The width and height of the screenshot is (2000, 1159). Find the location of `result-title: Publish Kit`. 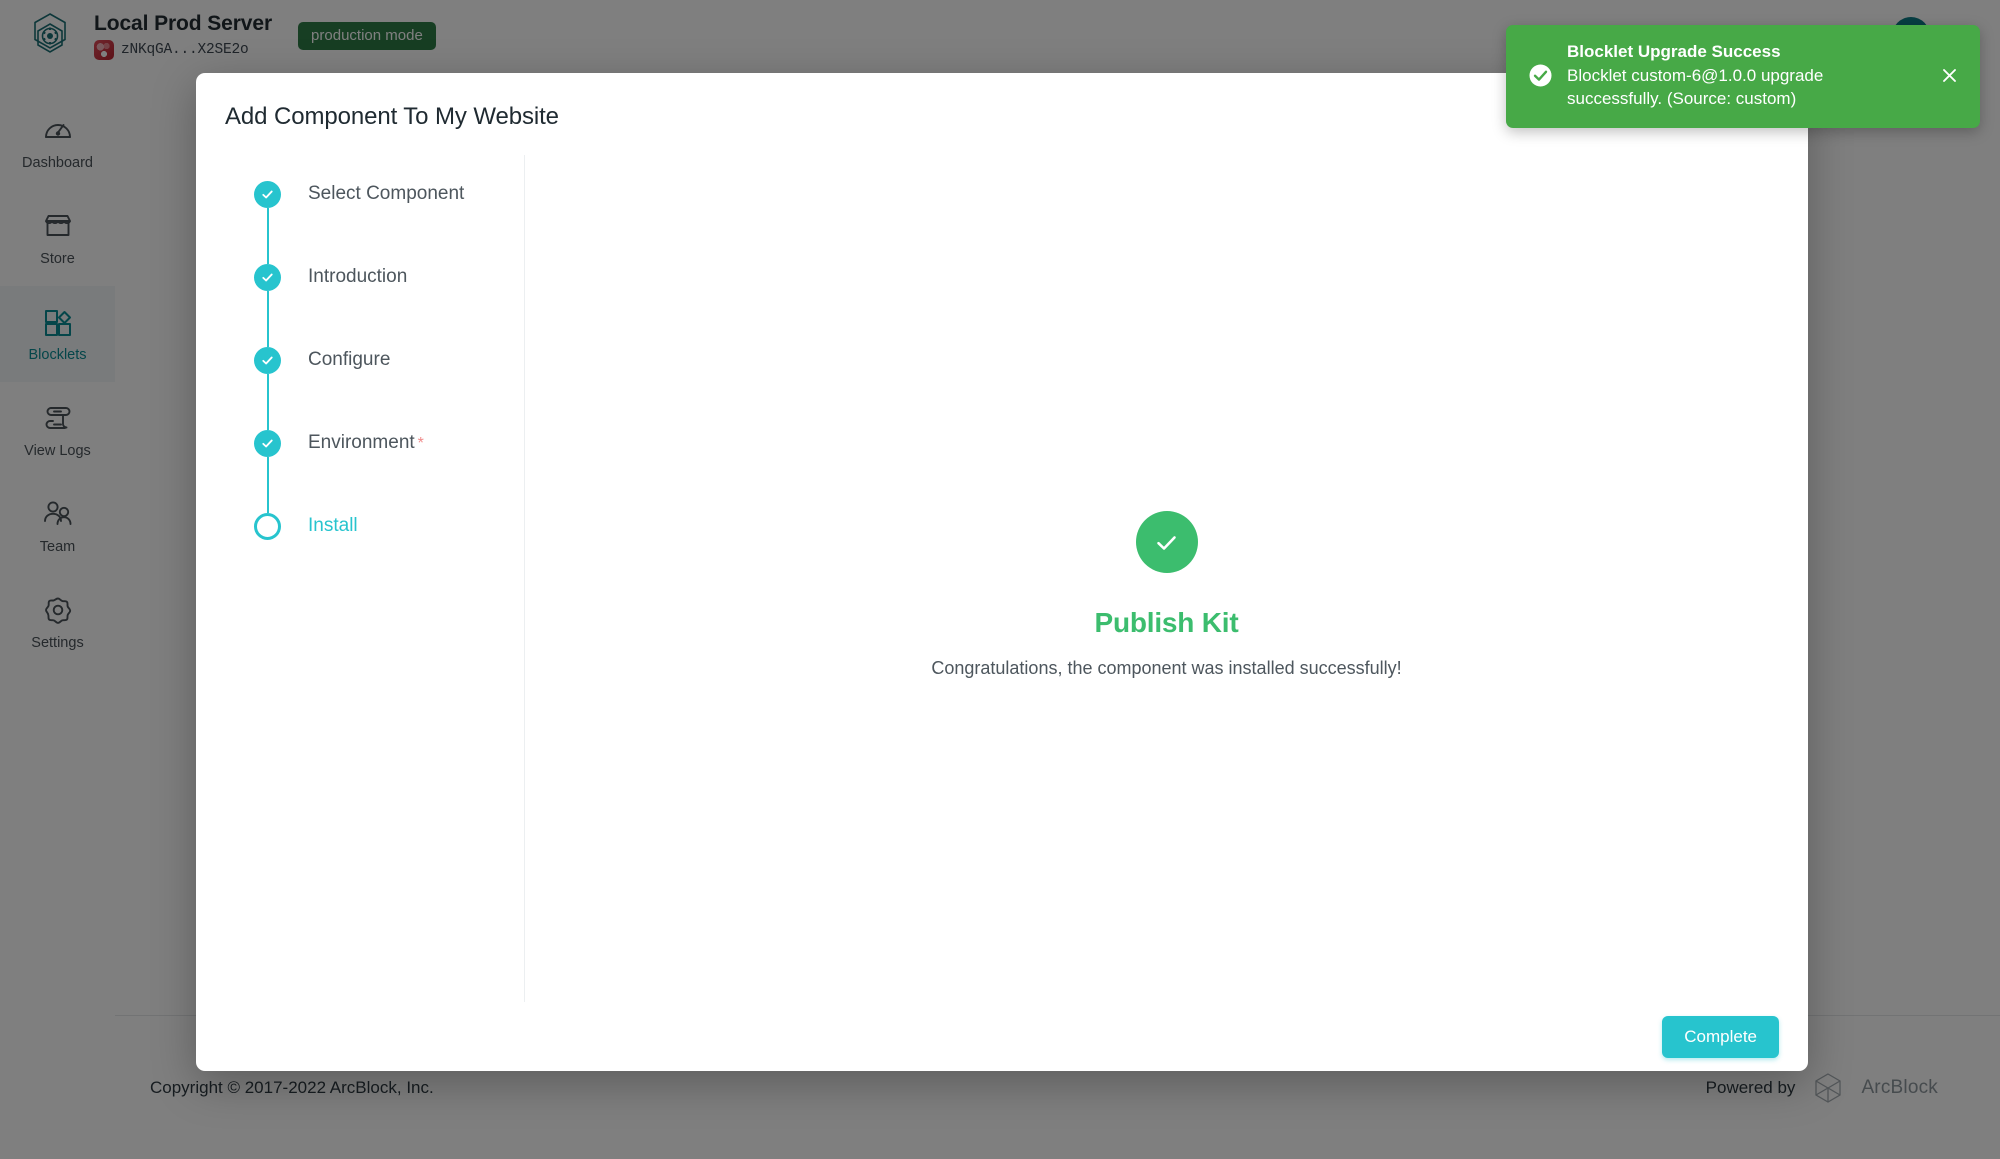

result-title: Publish Kit is located at coordinates (1166, 622).